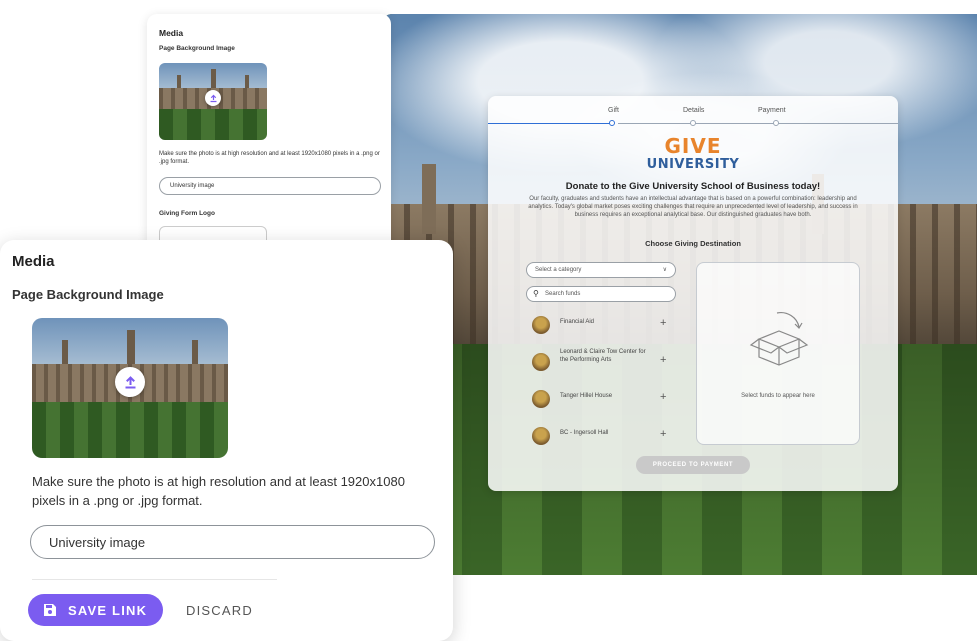  Describe the element at coordinates (664, 270) in the screenshot. I see `chevron-down-icon: ∨` at that location.